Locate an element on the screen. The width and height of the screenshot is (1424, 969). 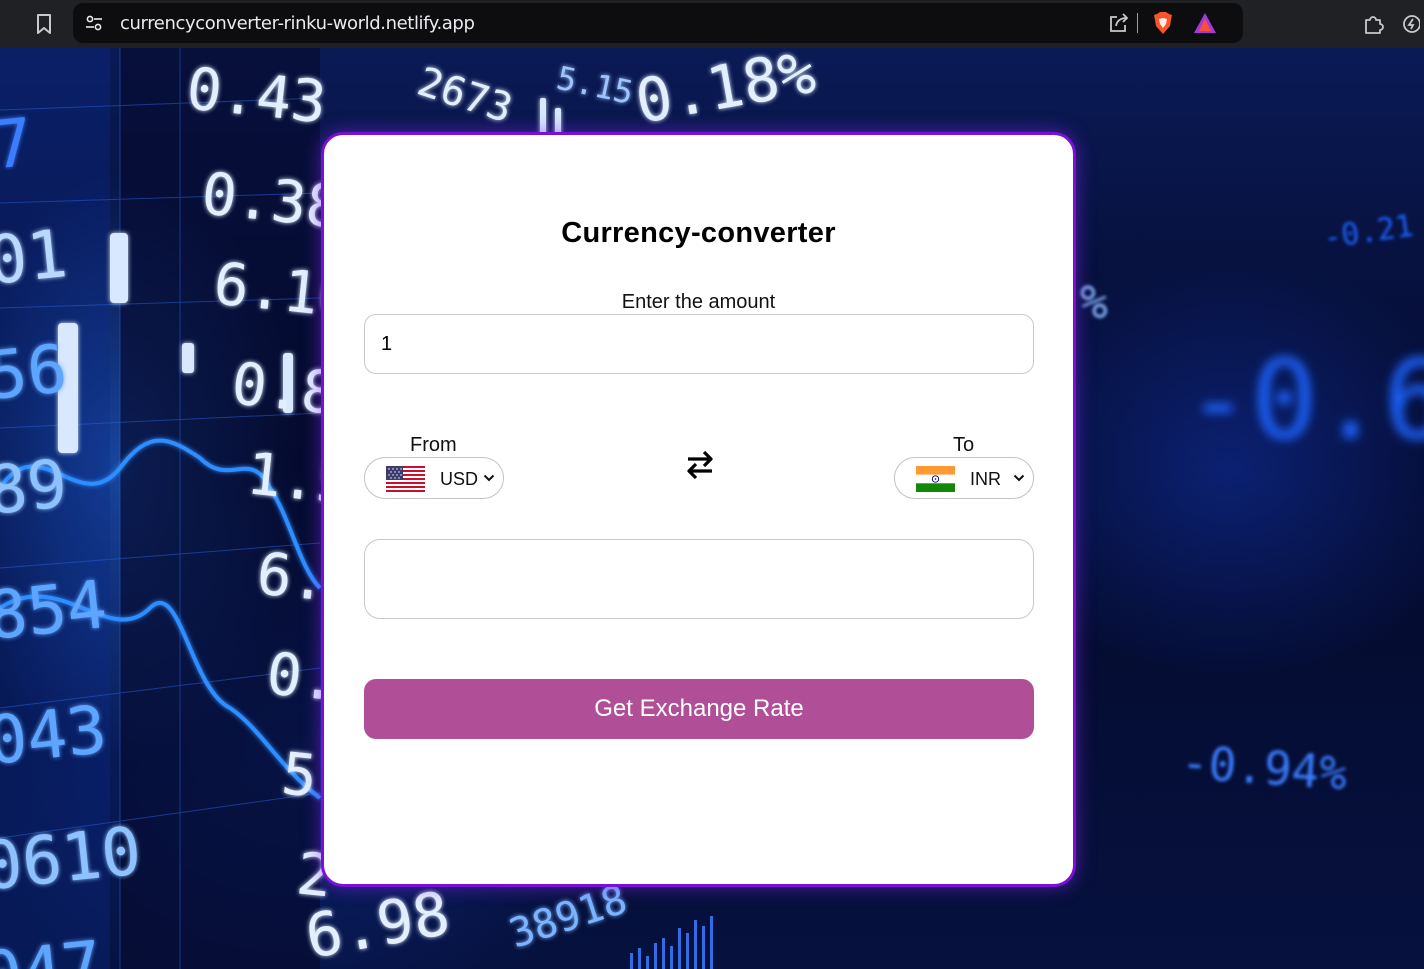
ticker-number: 5 is located at coordinates (300, 774).